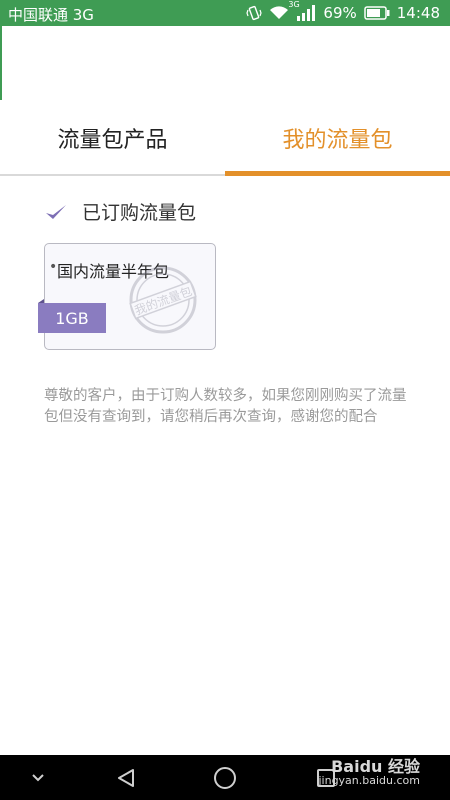 This screenshot has width=450, height=800. What do you see at coordinates (340, 13) in the screenshot?
I see `battery-percent: 69%` at bounding box center [340, 13].